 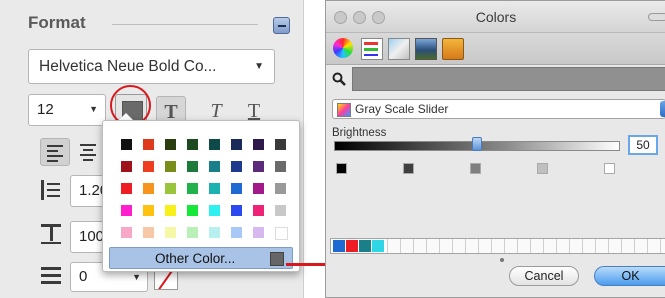 I want to click on crayons-icon, so click(x=453, y=49).